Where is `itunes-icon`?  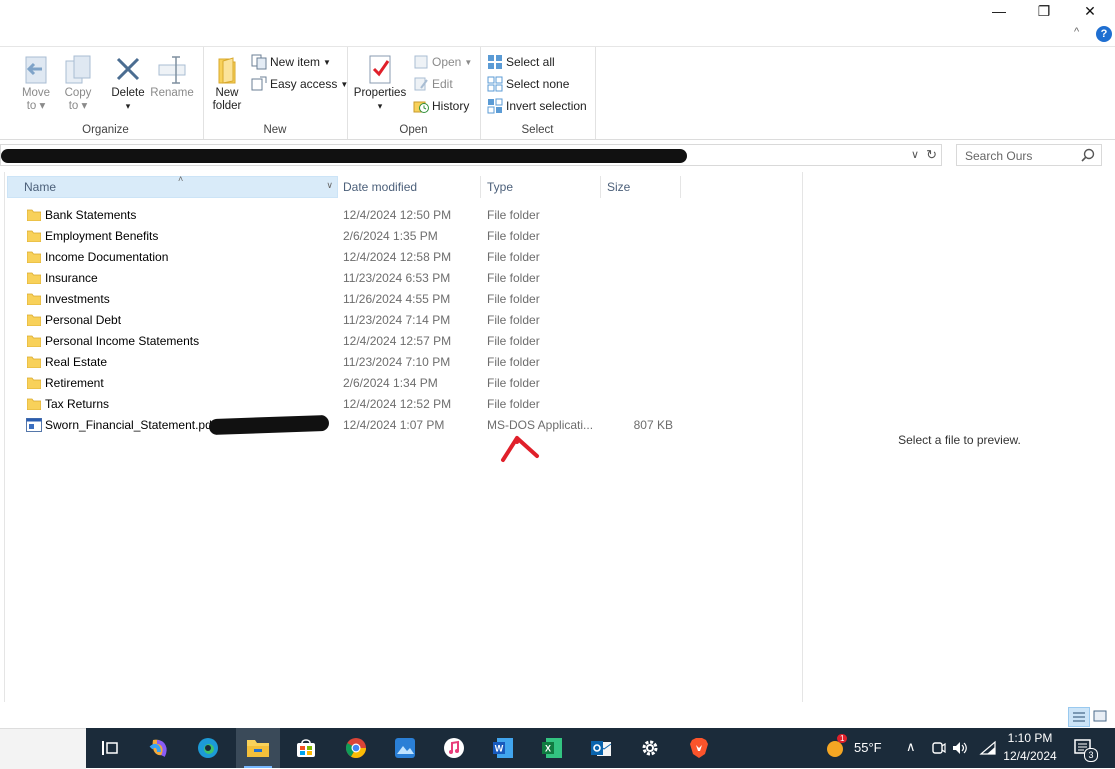
itunes-icon is located at coordinates (454, 748).